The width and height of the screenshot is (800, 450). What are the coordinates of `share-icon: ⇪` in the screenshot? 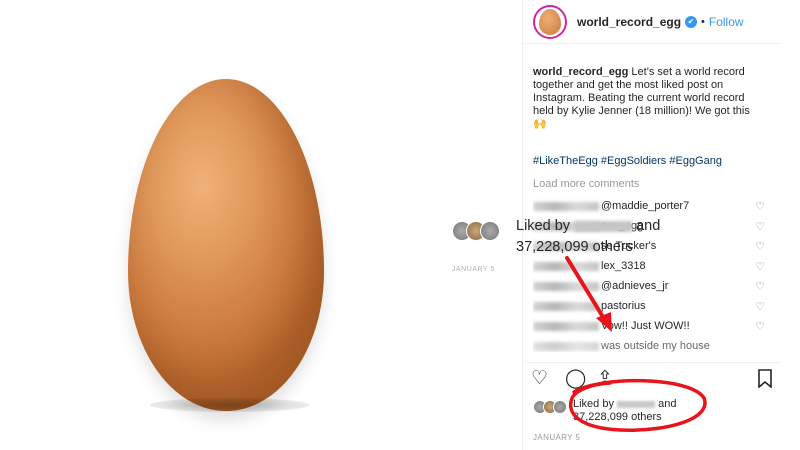 It's located at (605, 378).